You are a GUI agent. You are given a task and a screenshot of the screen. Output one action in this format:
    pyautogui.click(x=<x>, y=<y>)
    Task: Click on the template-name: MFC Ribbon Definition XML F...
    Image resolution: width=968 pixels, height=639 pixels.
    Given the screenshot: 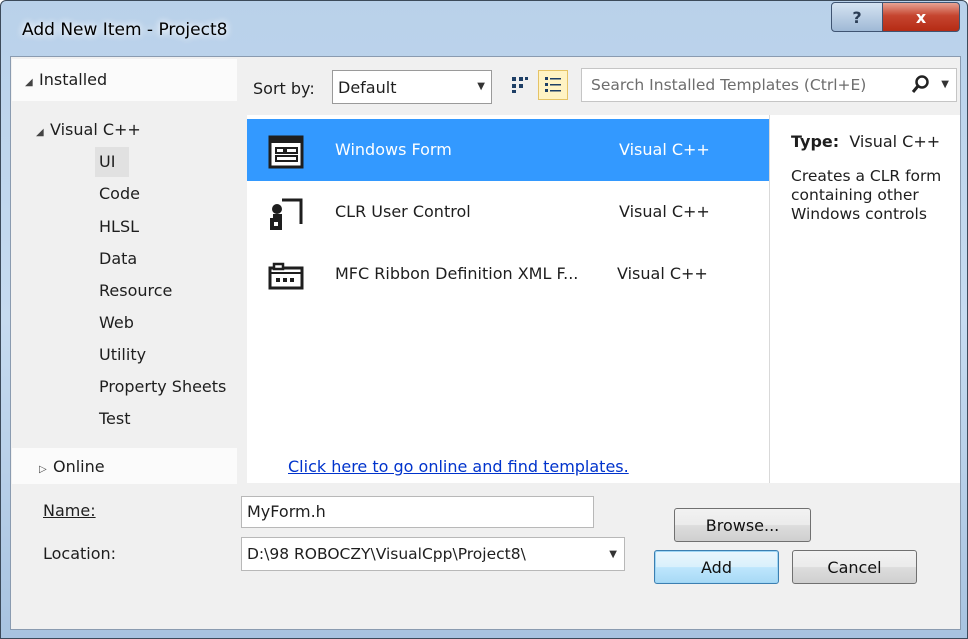 What is the action you would take?
    pyautogui.click(x=457, y=273)
    